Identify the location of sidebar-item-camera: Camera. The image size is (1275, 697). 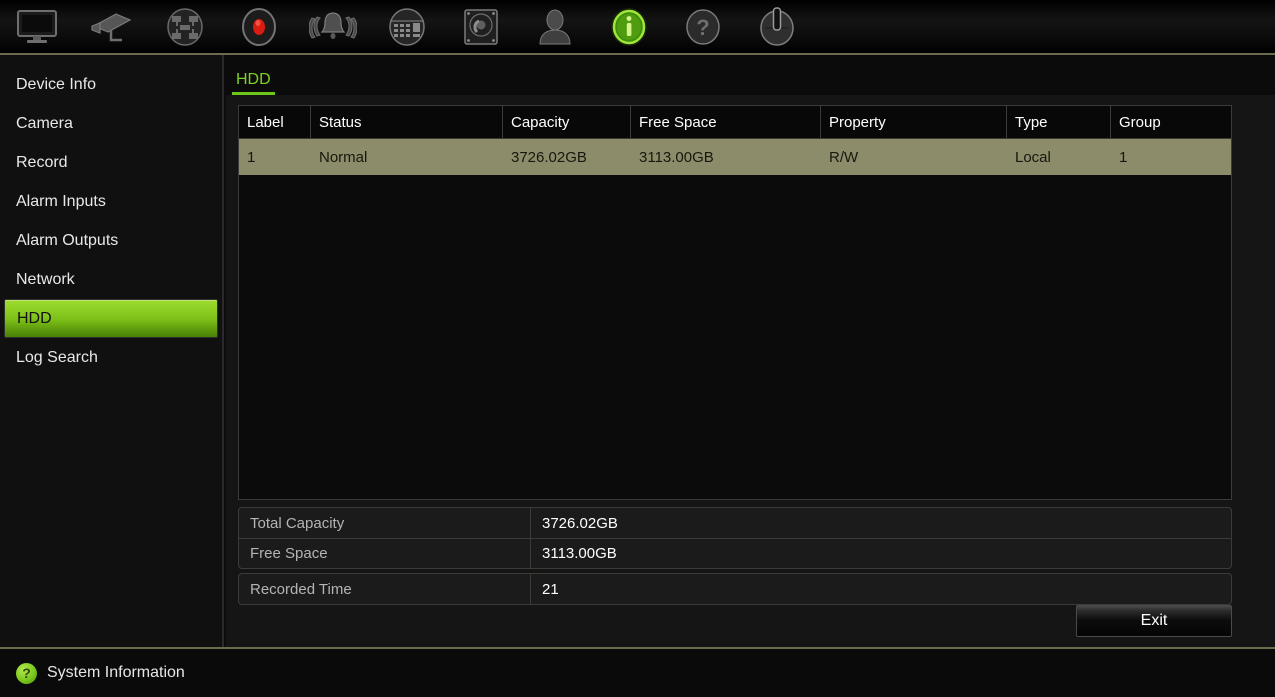
(111, 123).